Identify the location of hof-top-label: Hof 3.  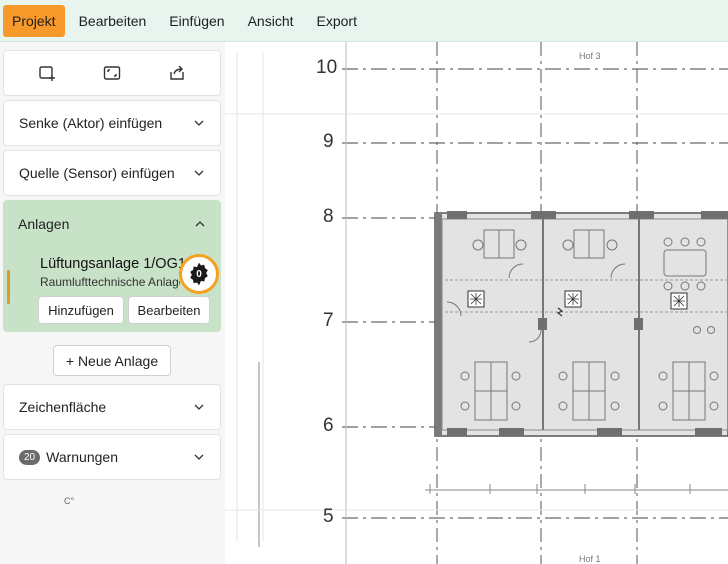
(590, 56).